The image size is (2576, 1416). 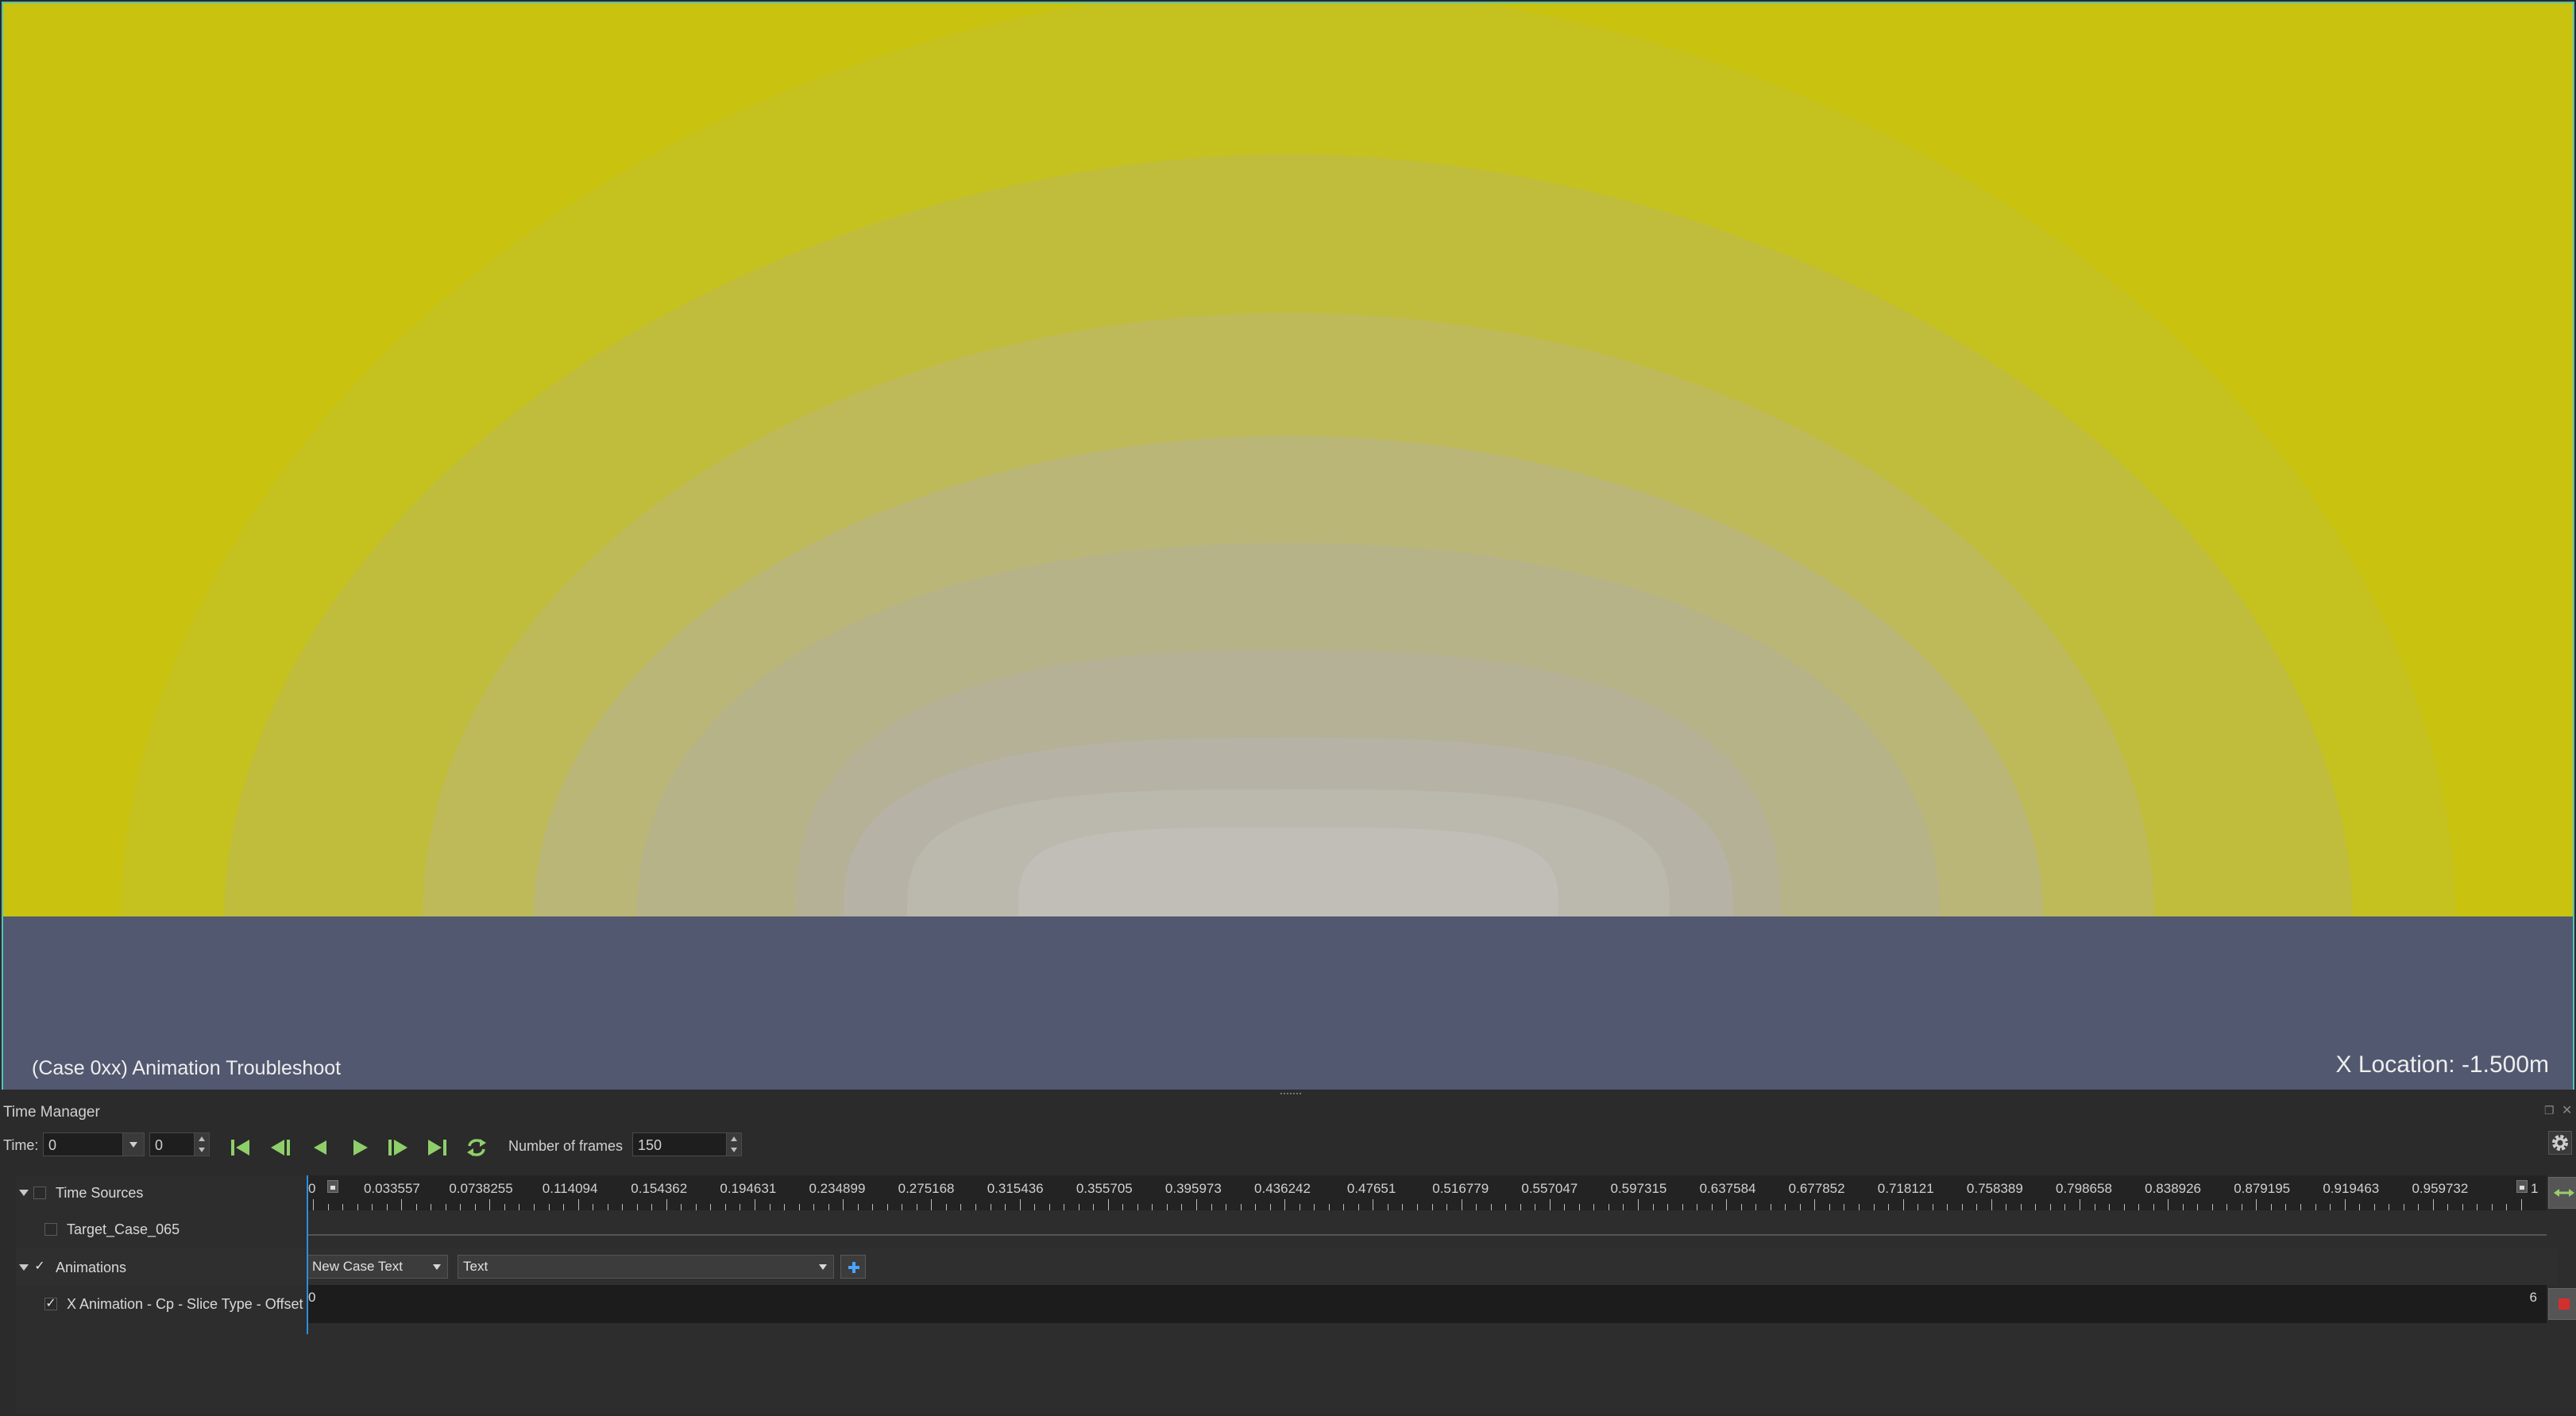 What do you see at coordinates (2442, 1064) in the screenshot?
I see `x-location-annotation: X Location: -1.500m` at bounding box center [2442, 1064].